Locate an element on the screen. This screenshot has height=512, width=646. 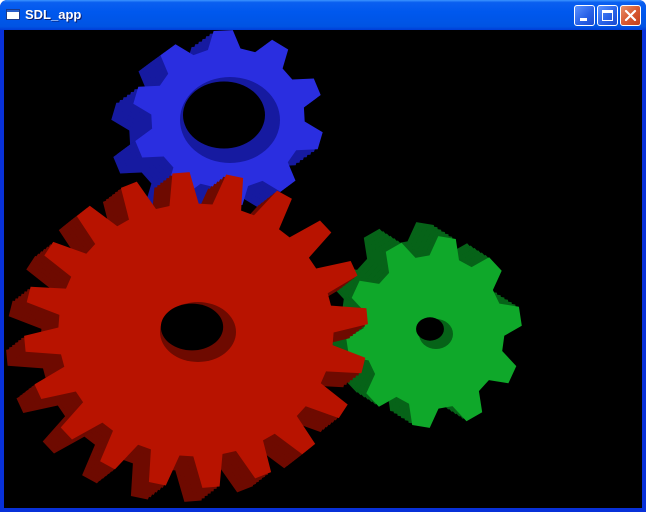
maximize-icon is located at coordinates (607, 15).